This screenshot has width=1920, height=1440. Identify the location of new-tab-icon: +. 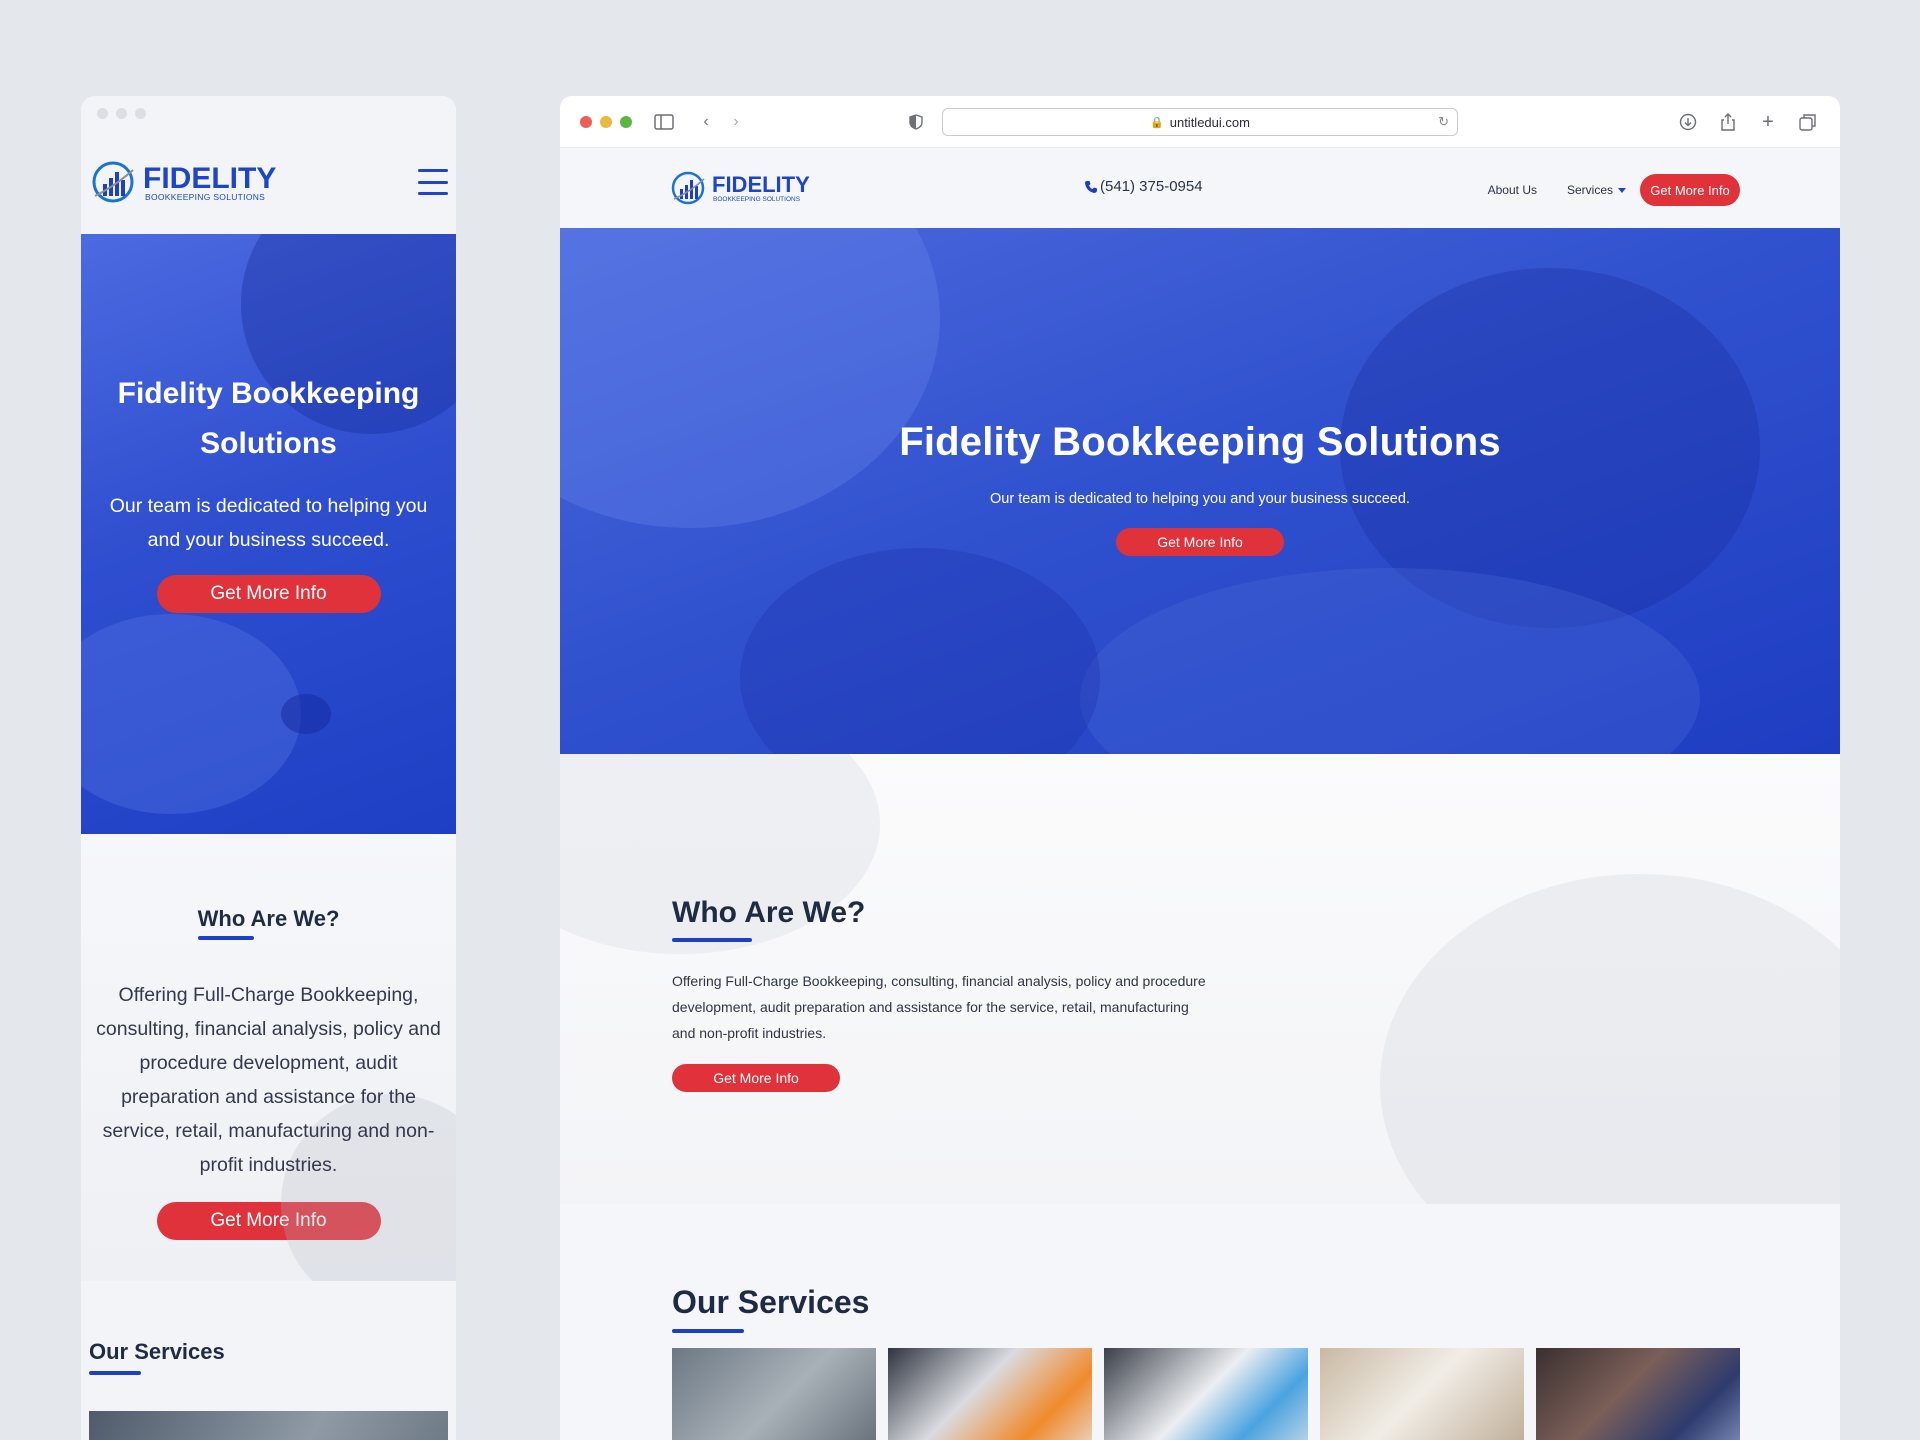
(1768, 122).